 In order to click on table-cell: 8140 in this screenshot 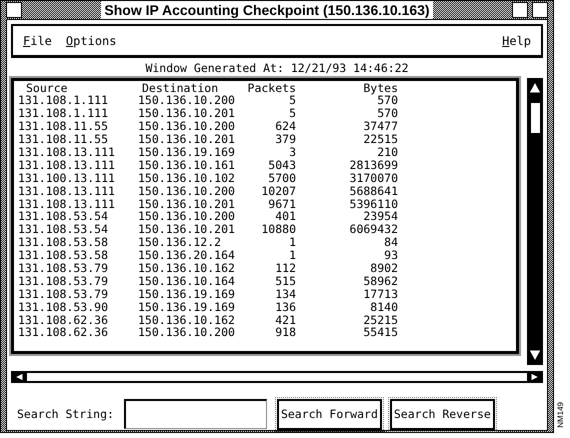, I will do `click(384, 307)`.